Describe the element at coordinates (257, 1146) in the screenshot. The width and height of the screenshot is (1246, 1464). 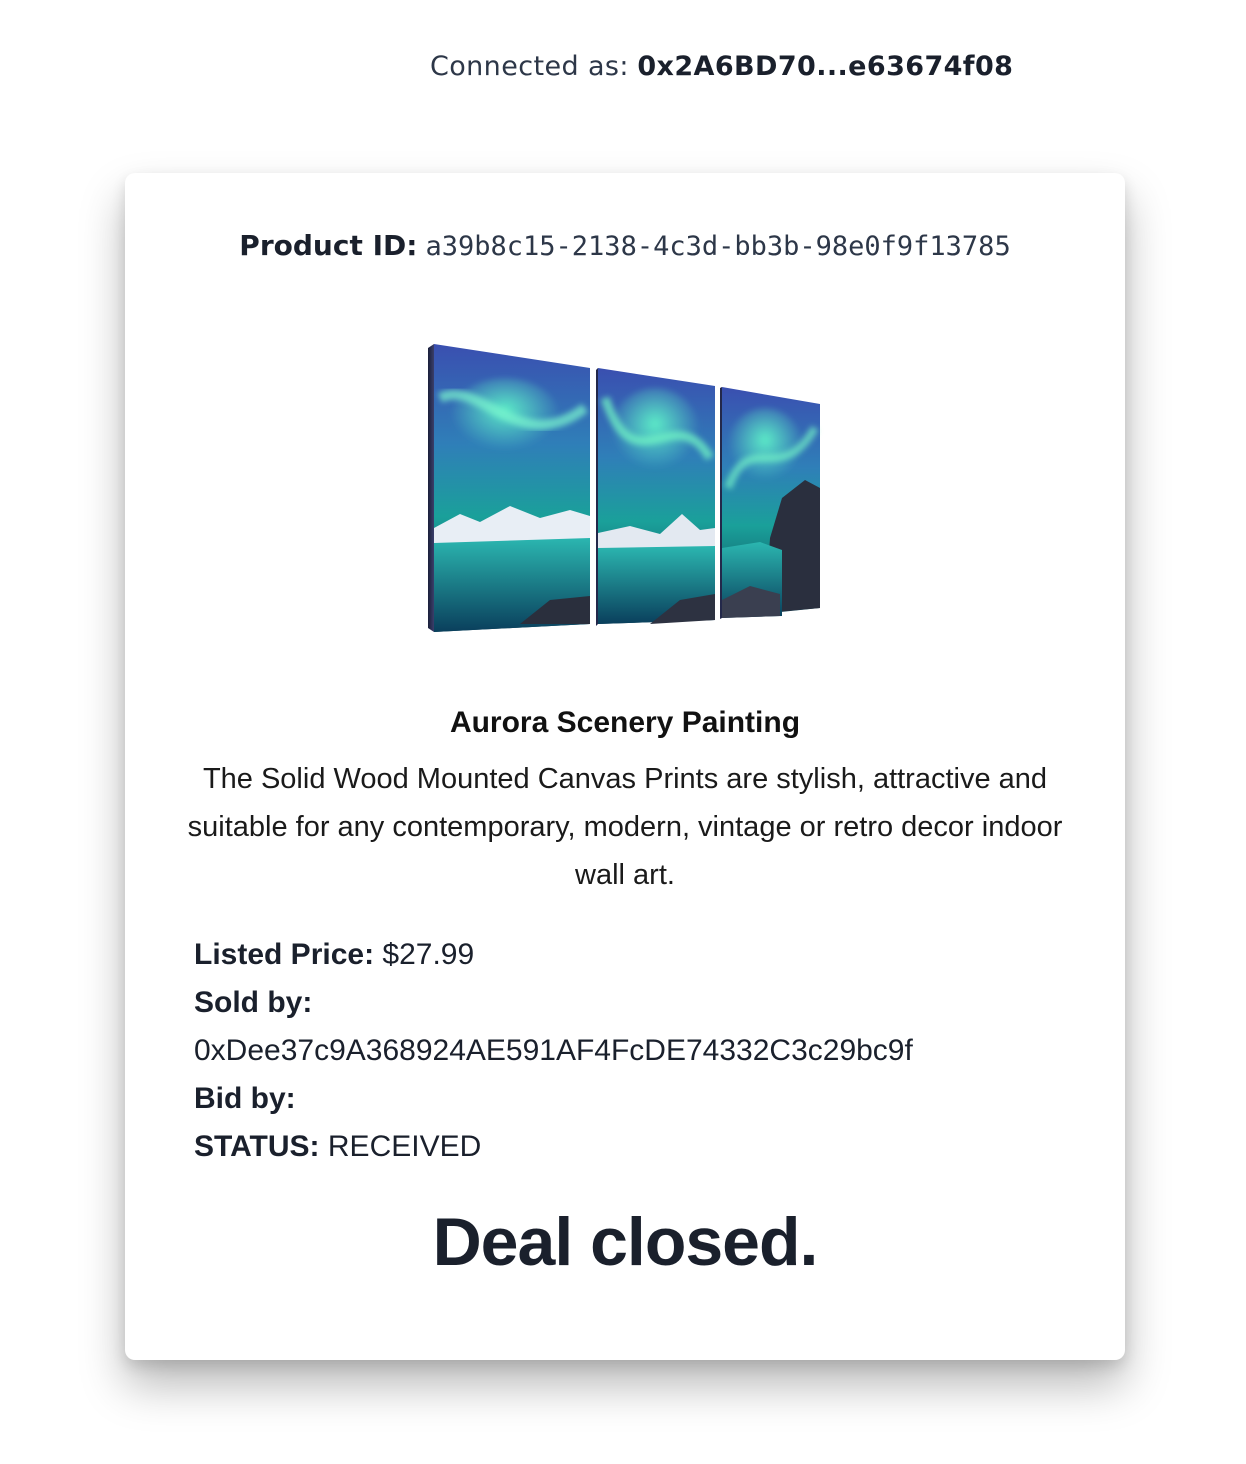
I see `status-label: STATUS:` at that location.